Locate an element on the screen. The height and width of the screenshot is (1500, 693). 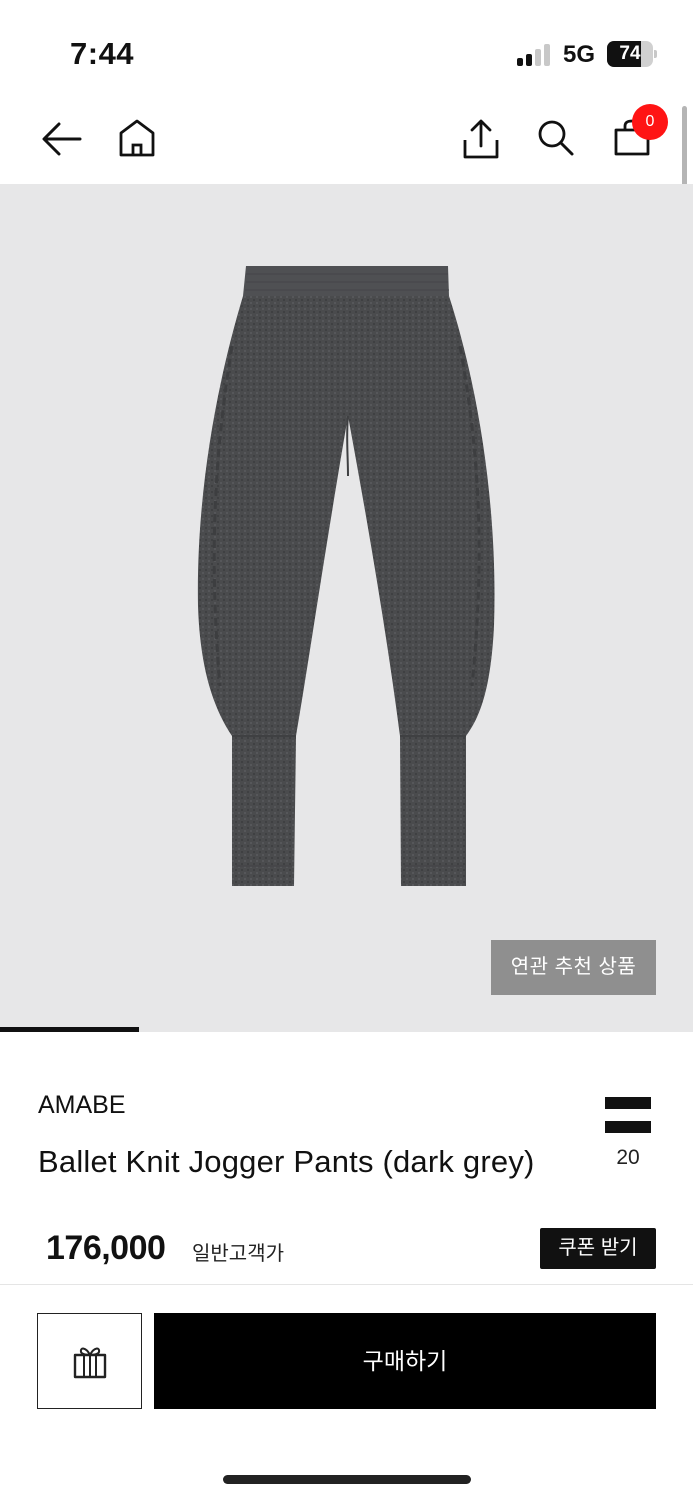
get-coupon-button: 쿠폰 받기 is located at coordinates (598, 1248).